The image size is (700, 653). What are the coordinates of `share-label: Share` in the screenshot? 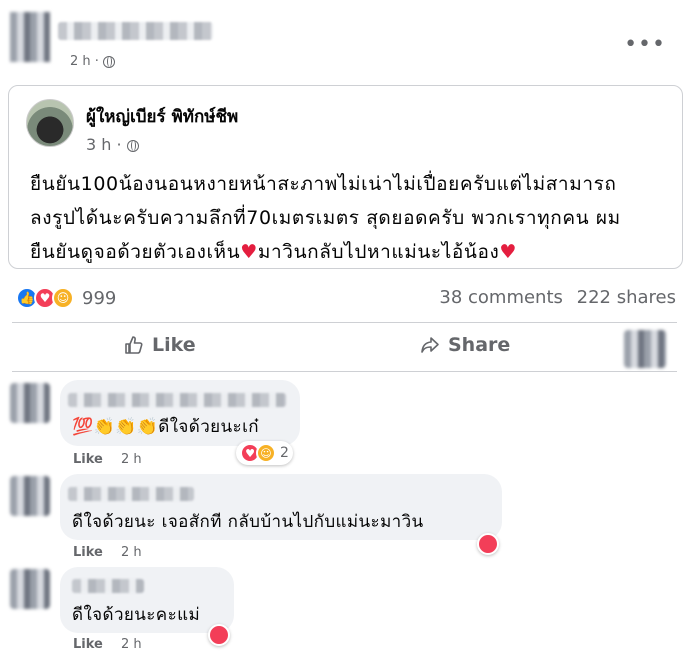 It's located at (479, 345).